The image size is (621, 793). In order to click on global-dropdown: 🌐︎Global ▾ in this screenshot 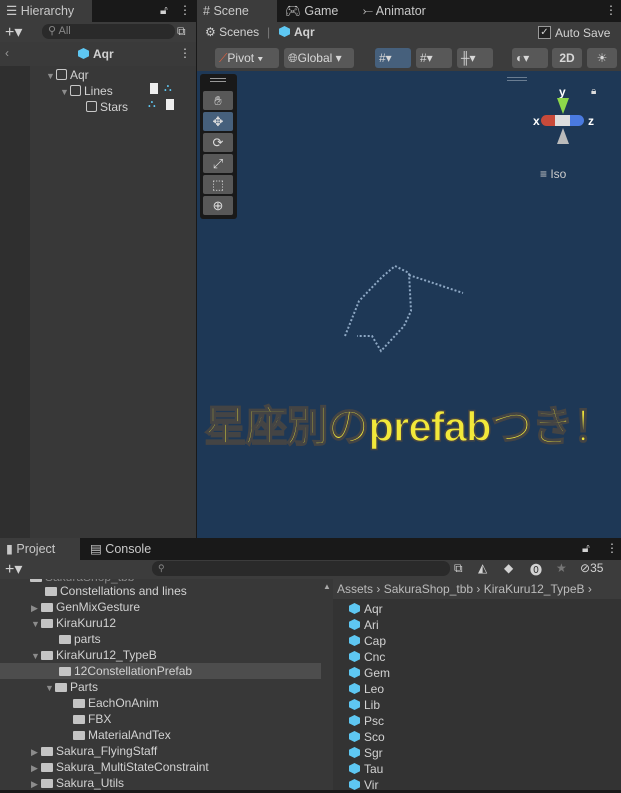, I will do `click(319, 58)`.